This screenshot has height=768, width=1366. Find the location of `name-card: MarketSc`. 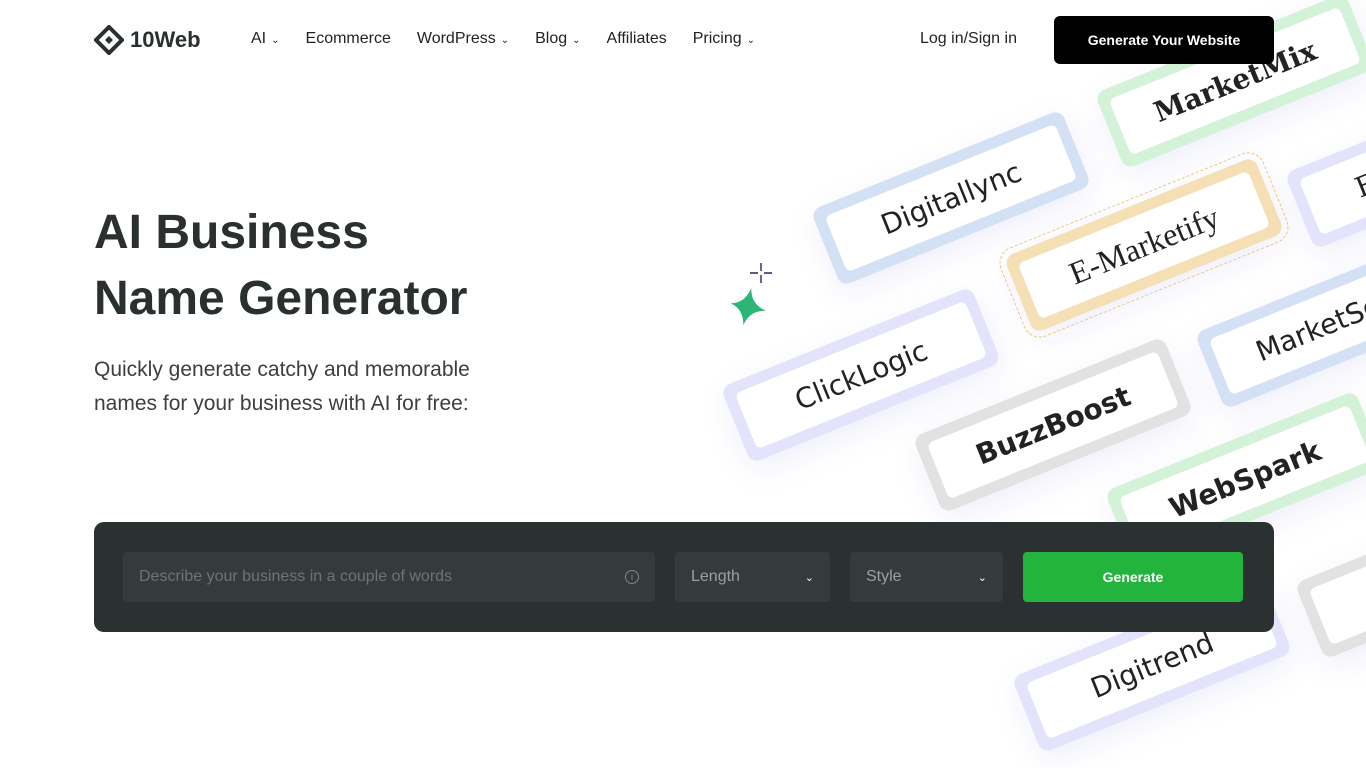

name-card: MarketSc is located at coordinates (1280, 321).